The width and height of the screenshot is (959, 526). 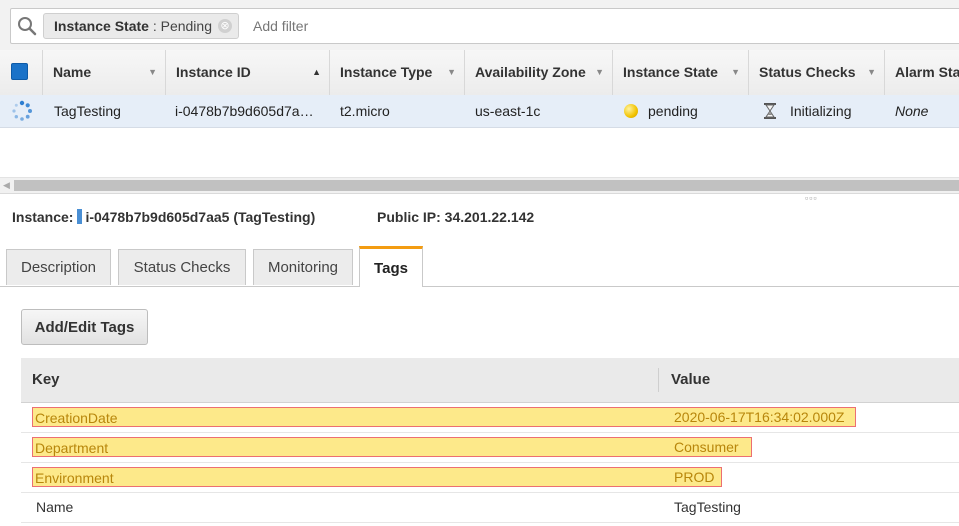 I want to click on instance-id-value: i-0478b7b9d605d7aa5 (TagTesting), so click(x=200, y=217).